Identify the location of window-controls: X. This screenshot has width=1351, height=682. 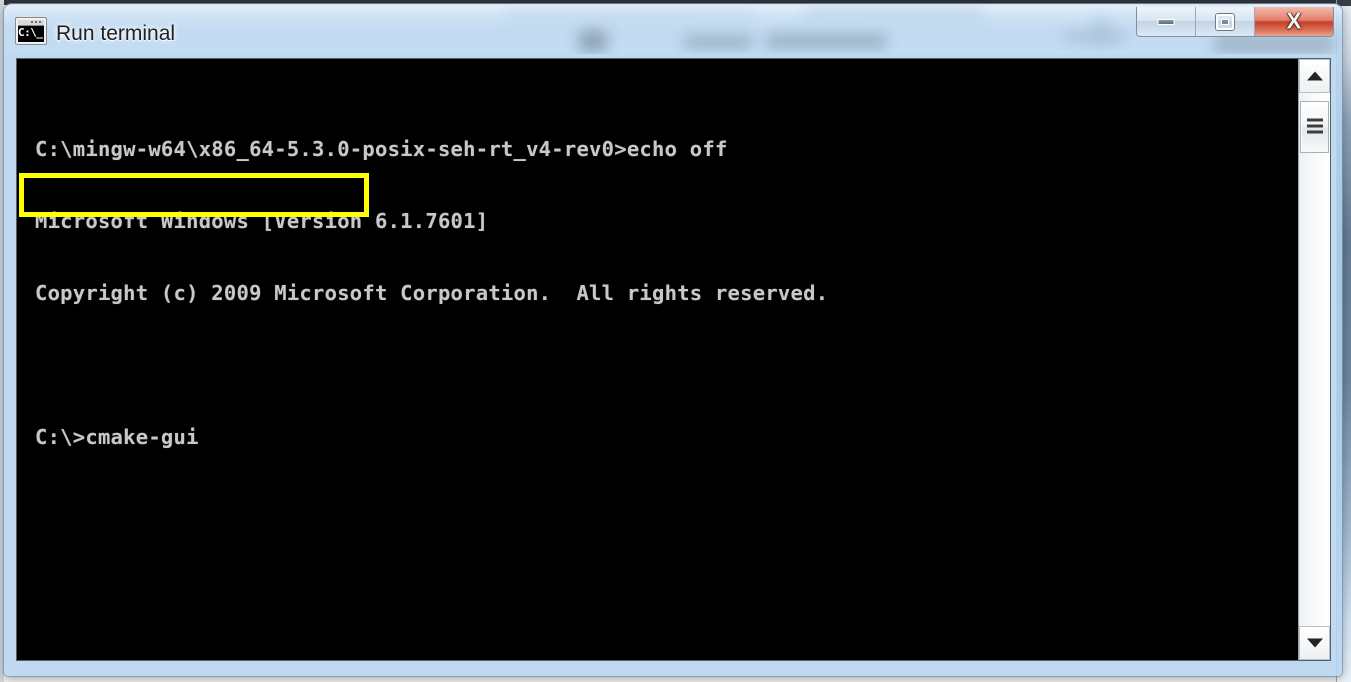
(1235, 22).